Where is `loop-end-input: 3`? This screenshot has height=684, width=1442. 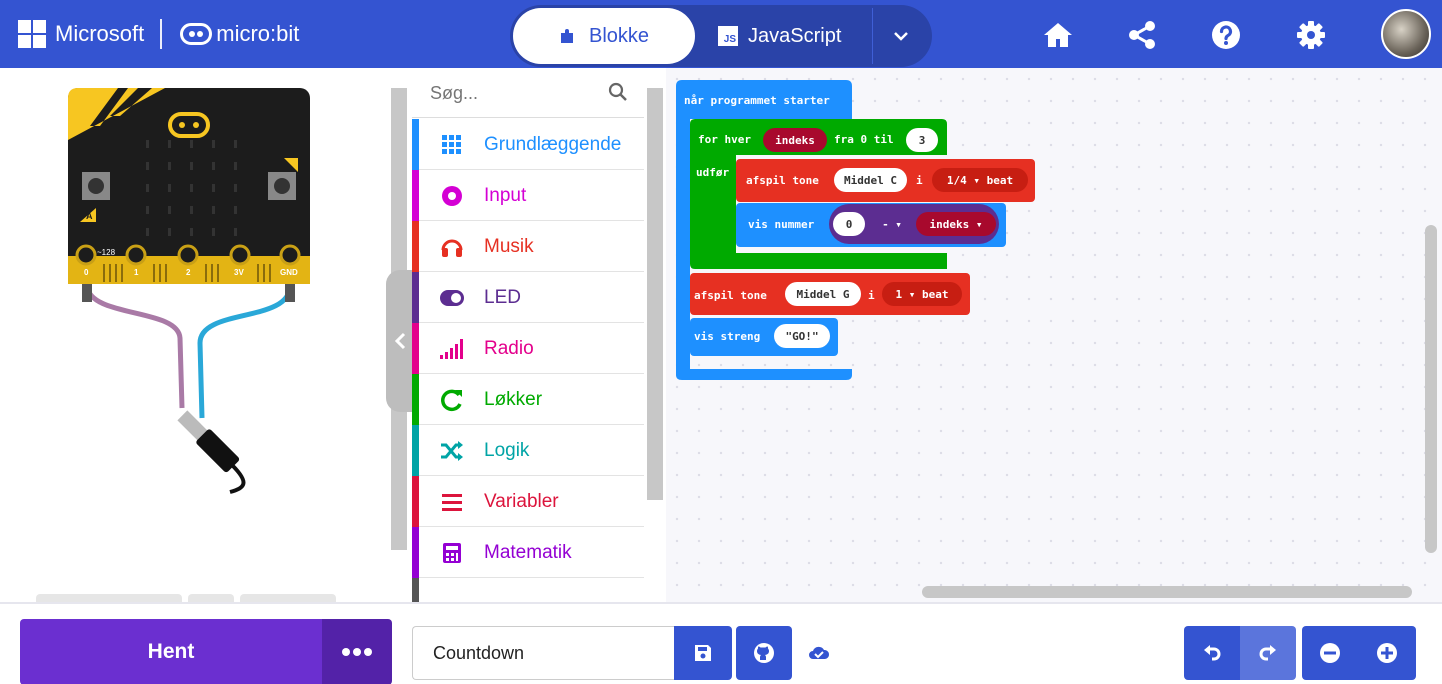
loop-end-input: 3 is located at coordinates (922, 140).